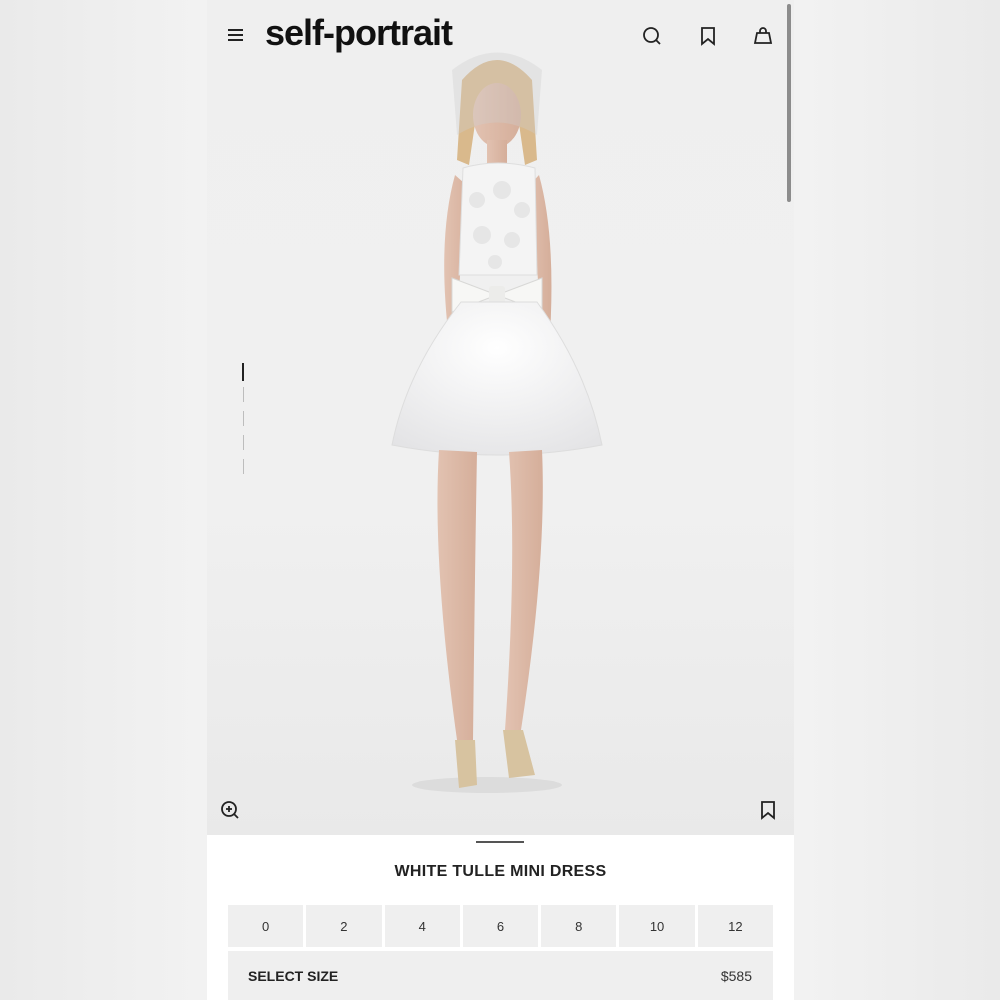 This screenshot has height=1000, width=1000. Describe the element at coordinates (359, 33) in the screenshot. I see `brand-logo: self-portrait` at that location.